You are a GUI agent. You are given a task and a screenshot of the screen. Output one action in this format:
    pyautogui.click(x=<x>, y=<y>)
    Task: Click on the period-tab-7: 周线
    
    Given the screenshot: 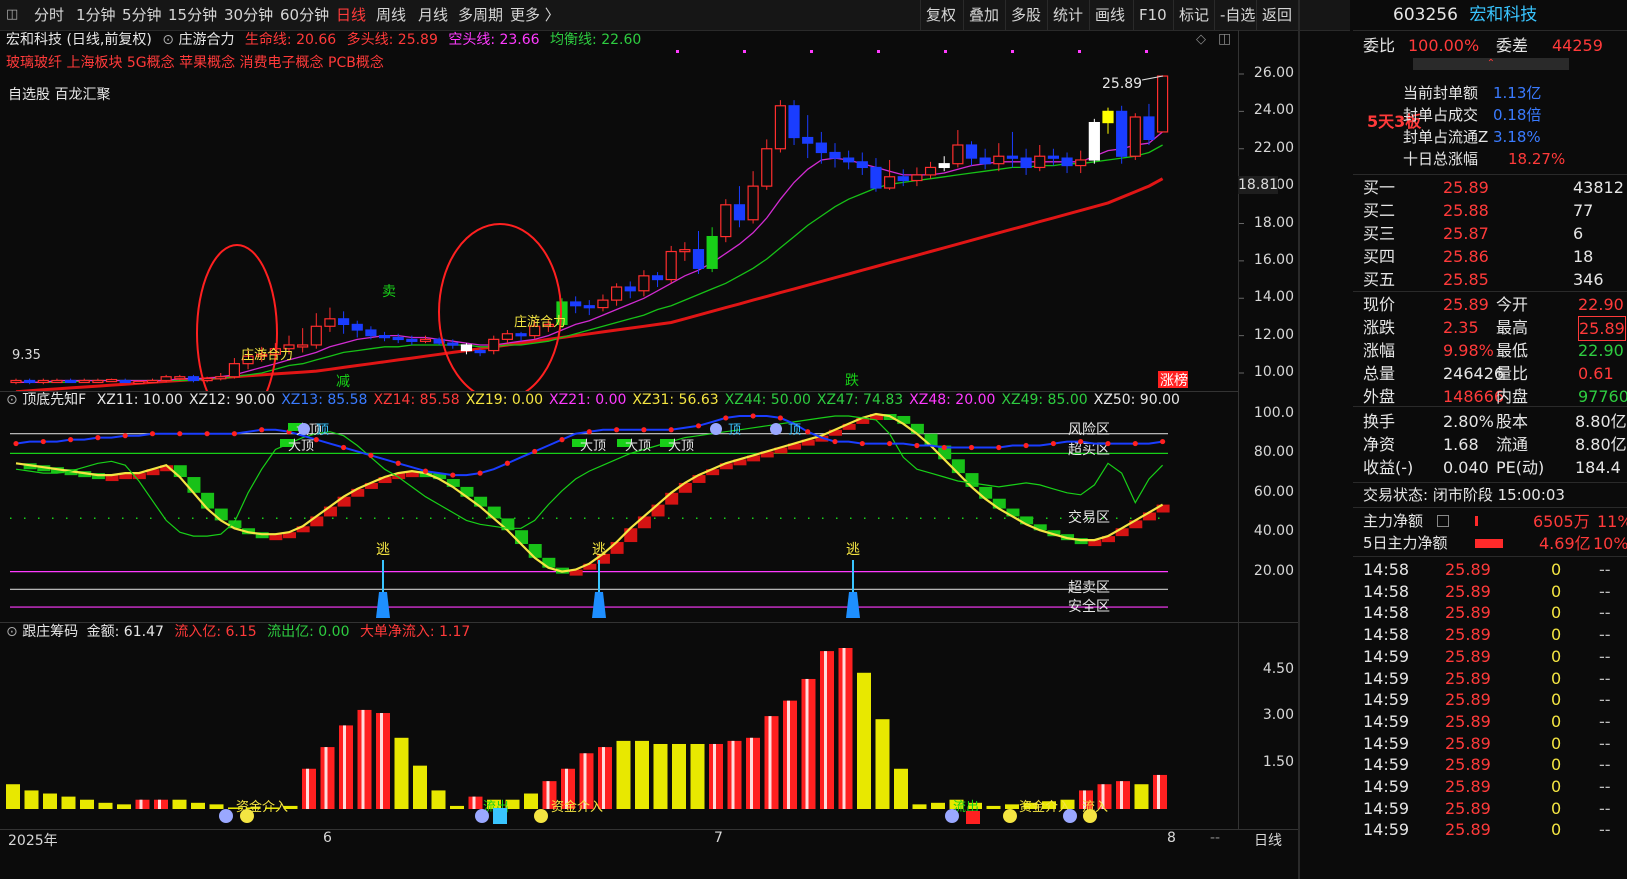 What is the action you would take?
    pyautogui.click(x=391, y=15)
    